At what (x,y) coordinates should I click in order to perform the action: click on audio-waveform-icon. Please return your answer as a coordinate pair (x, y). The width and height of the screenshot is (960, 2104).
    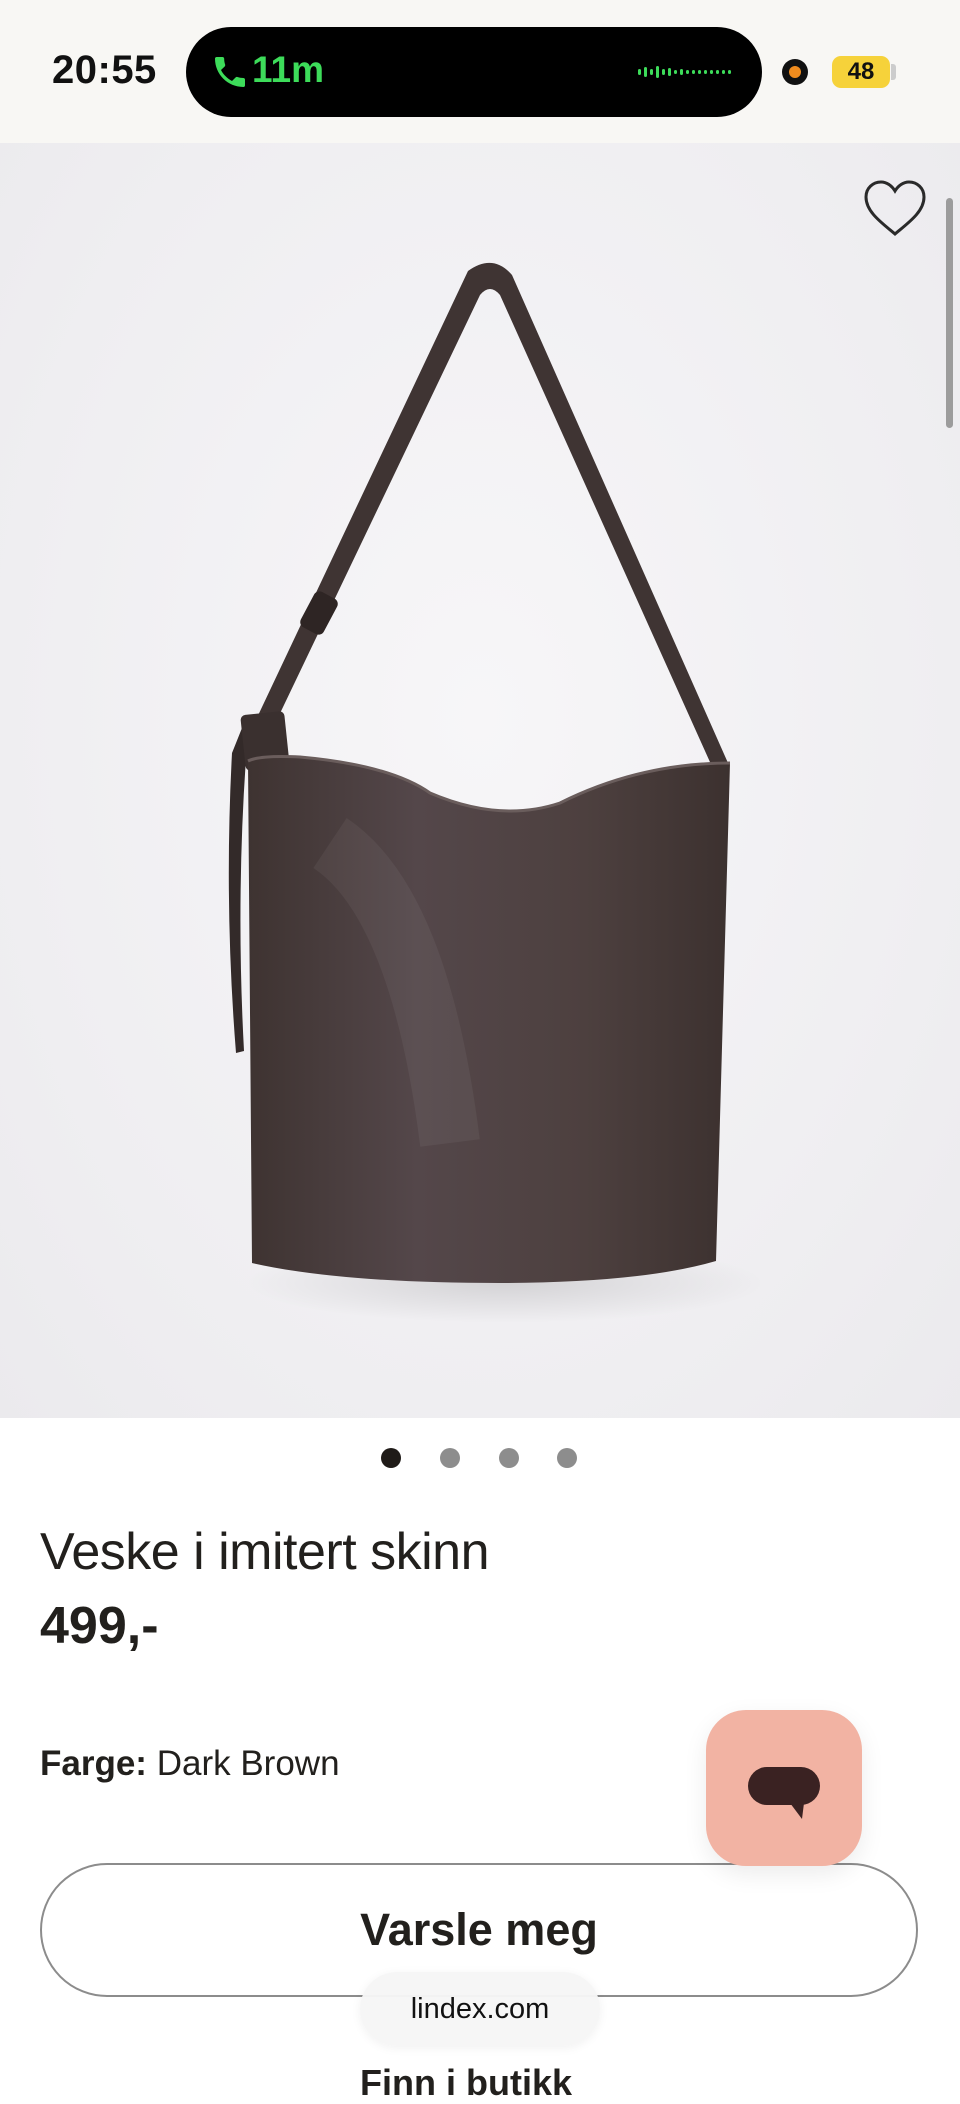
    Looking at the image, I should click on (684, 72).